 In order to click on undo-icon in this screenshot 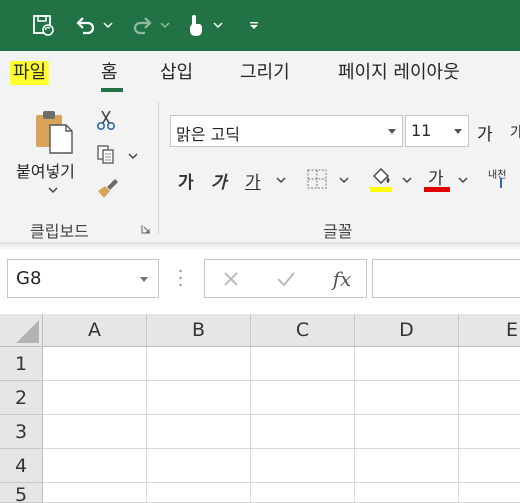, I will do `click(85, 25)`.